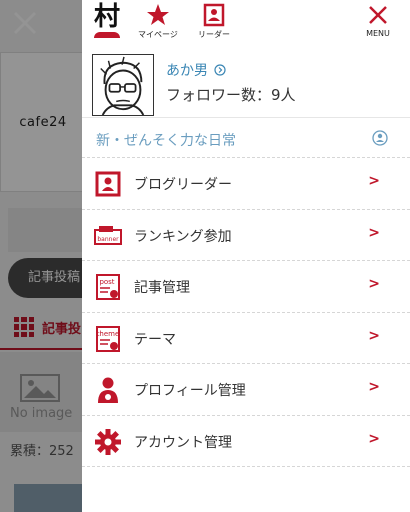  What do you see at coordinates (123, 85) in the screenshot?
I see `avatar` at bounding box center [123, 85].